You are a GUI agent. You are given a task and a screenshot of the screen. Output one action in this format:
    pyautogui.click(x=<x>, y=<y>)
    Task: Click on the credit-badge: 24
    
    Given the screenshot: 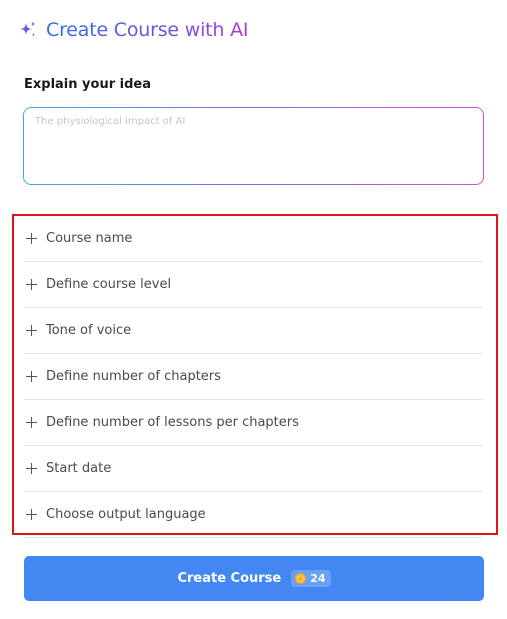 What is the action you would take?
    pyautogui.click(x=311, y=578)
    